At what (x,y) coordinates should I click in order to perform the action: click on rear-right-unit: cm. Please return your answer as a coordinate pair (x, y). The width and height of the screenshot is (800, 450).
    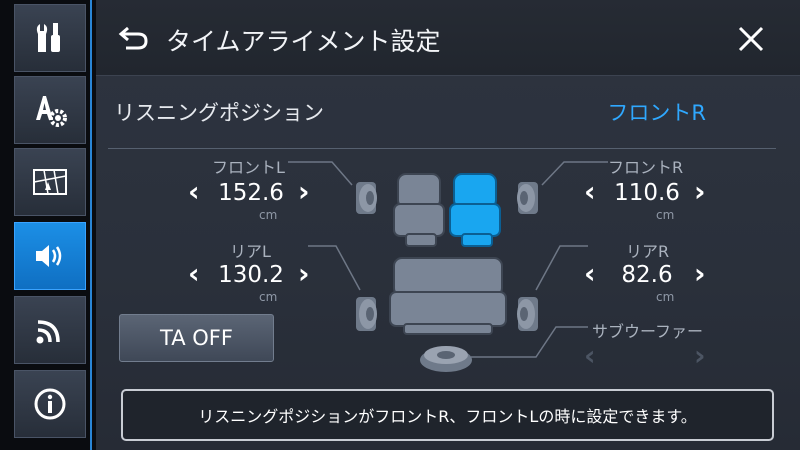
    Looking at the image, I should click on (665, 297).